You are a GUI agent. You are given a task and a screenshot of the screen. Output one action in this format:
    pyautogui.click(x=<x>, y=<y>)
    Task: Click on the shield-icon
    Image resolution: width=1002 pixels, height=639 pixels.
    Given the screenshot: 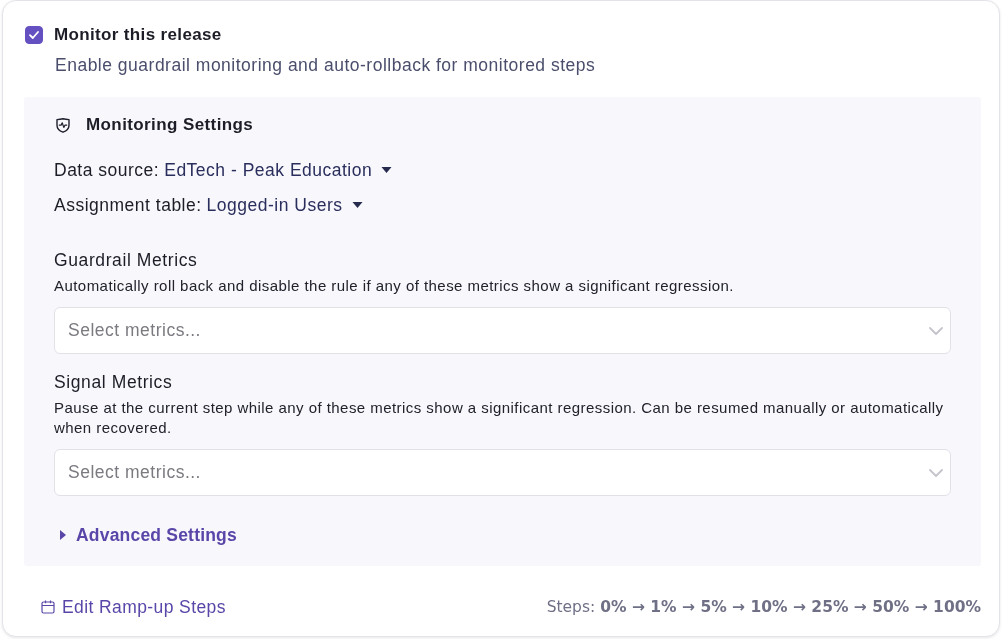 What is the action you would take?
    pyautogui.click(x=63, y=125)
    